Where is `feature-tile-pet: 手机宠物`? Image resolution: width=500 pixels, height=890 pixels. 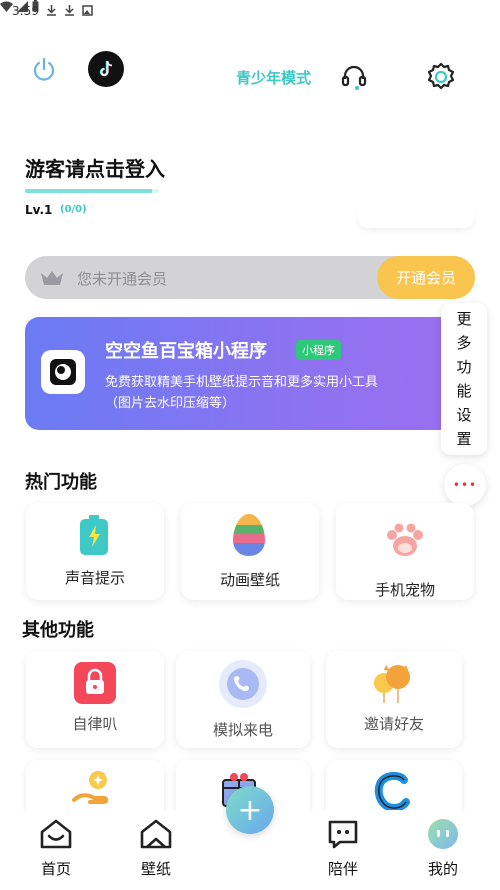 feature-tile-pet: 手机宠物 is located at coordinates (405, 551).